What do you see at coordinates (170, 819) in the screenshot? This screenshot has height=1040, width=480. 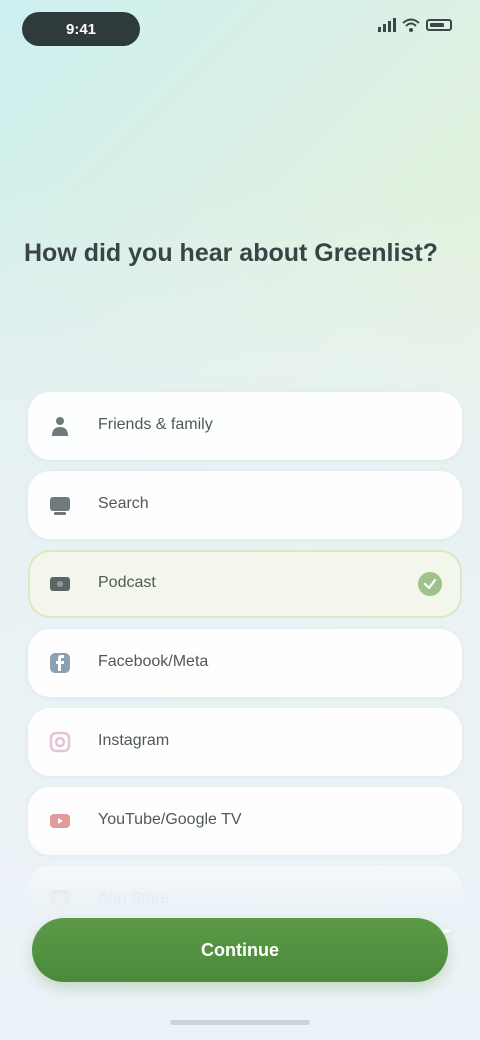 I see `option-label: YouTube/Google TV` at bounding box center [170, 819].